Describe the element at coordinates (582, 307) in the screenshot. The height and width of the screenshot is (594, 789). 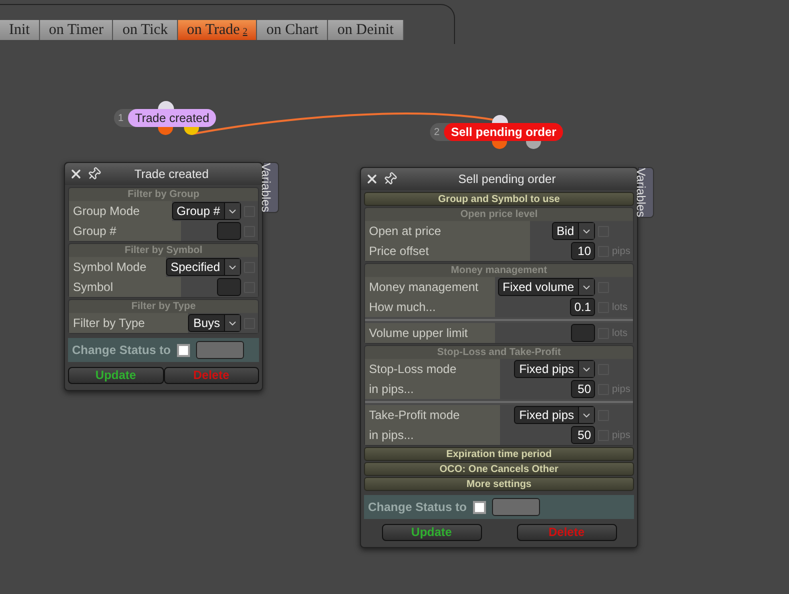
I see `input-field: 0.1` at that location.